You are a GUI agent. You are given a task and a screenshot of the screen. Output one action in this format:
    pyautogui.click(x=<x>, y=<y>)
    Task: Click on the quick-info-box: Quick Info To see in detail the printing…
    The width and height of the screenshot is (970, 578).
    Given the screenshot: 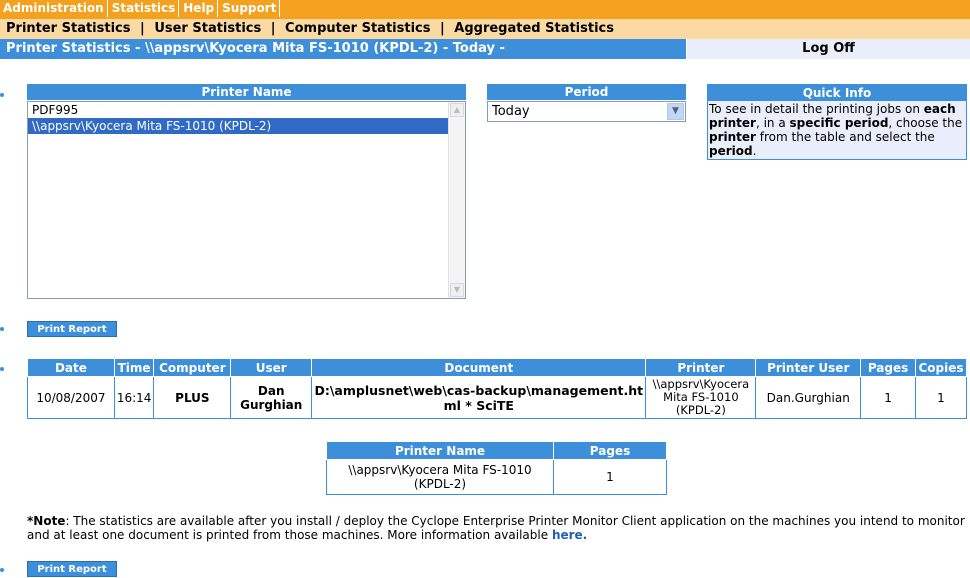 What is the action you would take?
    pyautogui.click(x=837, y=122)
    